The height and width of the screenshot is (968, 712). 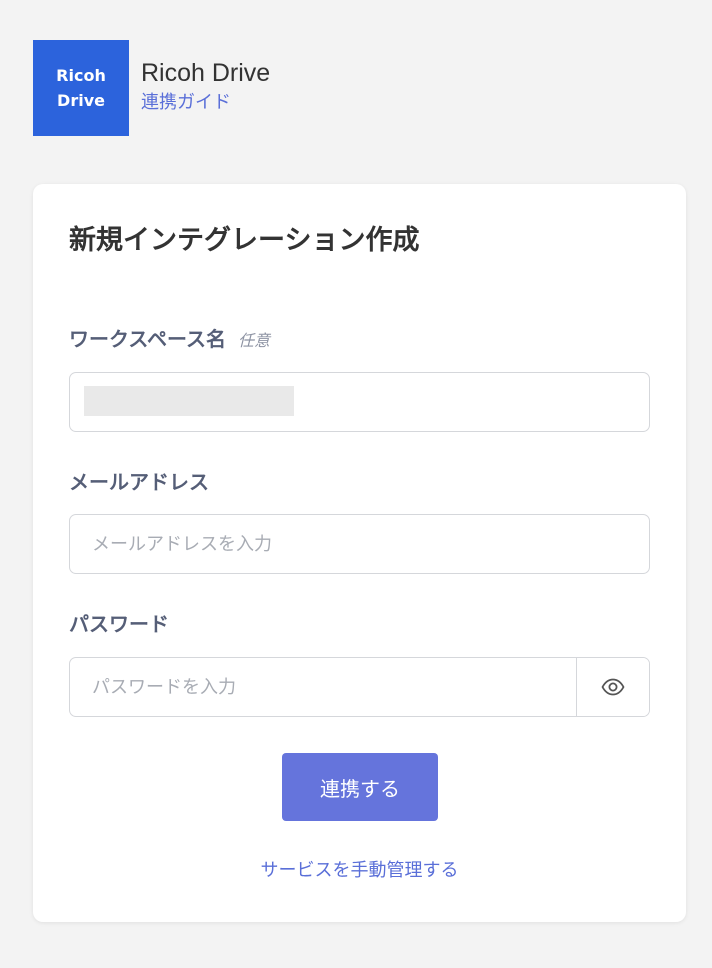 What do you see at coordinates (360, 787) in the screenshot?
I see `connect-button: 連携する` at bounding box center [360, 787].